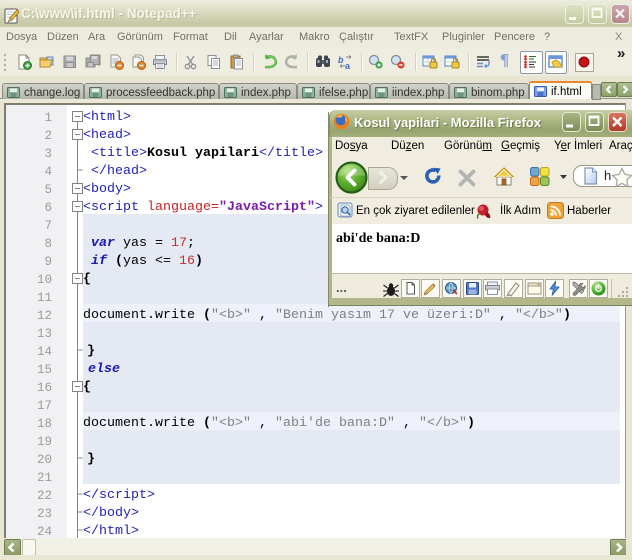 This screenshot has width=632, height=560. I want to click on svg-text: a, so click(348, 65).